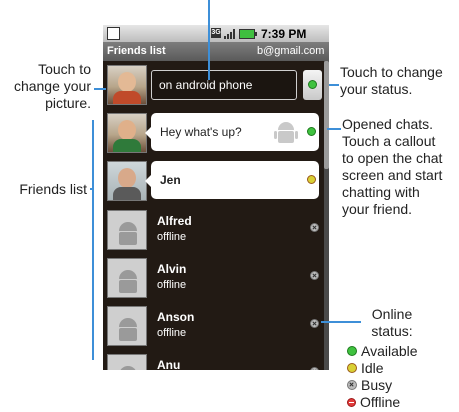 This screenshot has width=459, height=412. Describe the element at coordinates (377, 385) in the screenshot. I see `legend-label: Busy` at that location.